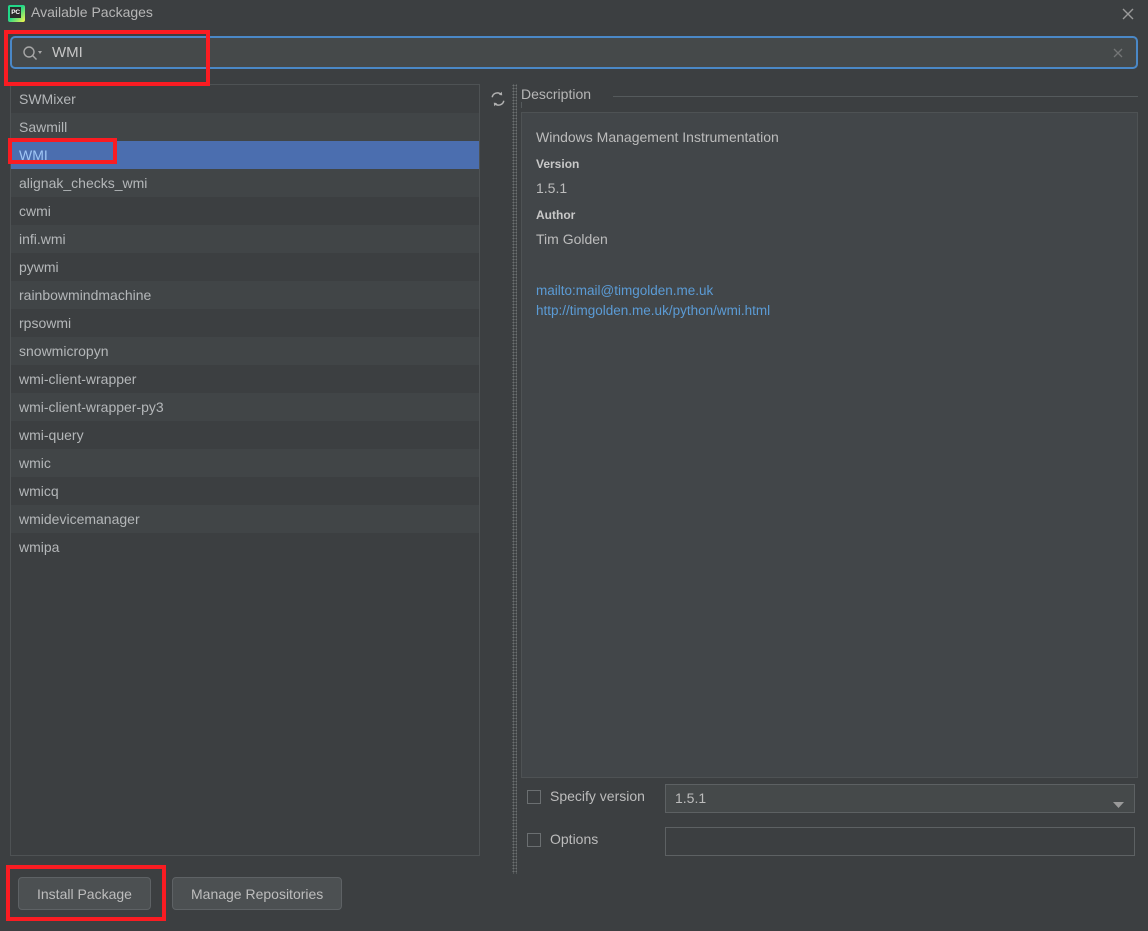  What do you see at coordinates (245, 491) in the screenshot?
I see `package-list-item: wmicq` at bounding box center [245, 491].